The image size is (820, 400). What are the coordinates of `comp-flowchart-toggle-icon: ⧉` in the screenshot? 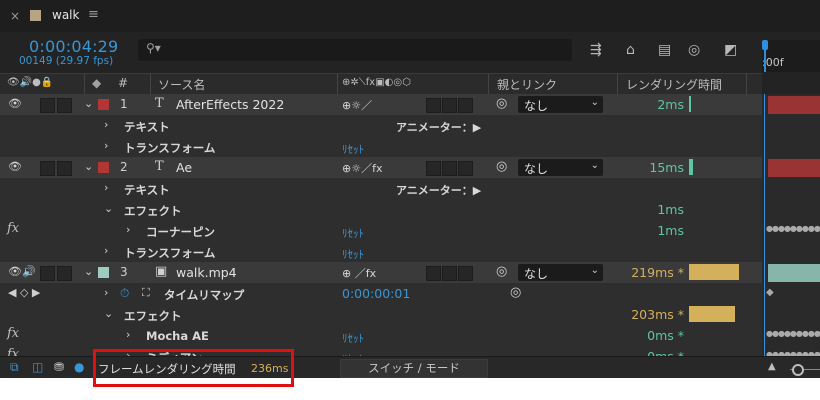 It's located at (14, 367).